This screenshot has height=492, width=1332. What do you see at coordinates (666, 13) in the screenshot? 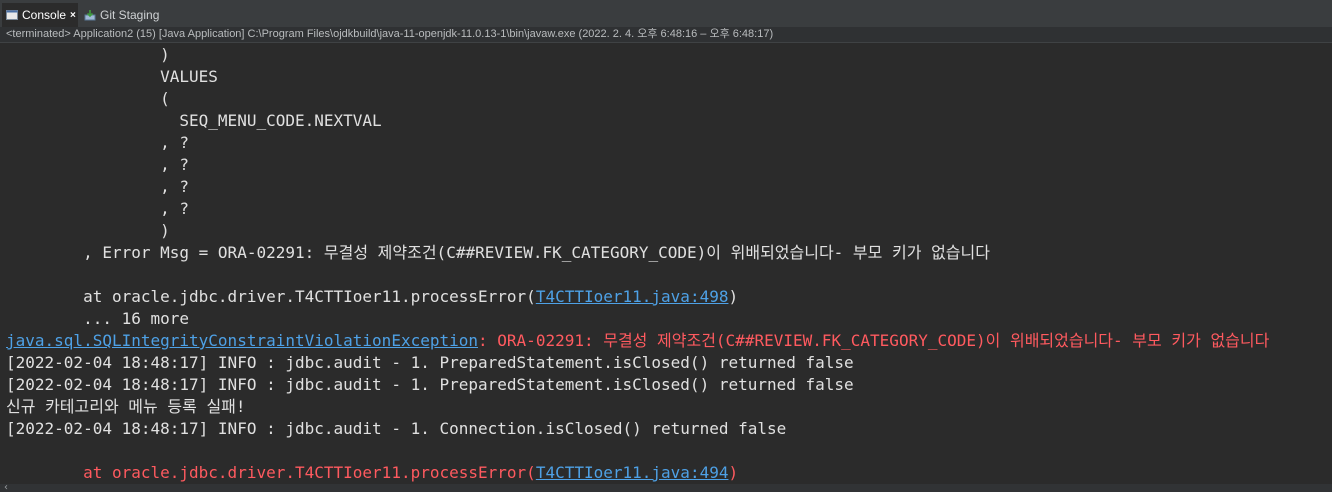
I see `view-tab-bar: Console × Git Staging` at bounding box center [666, 13].